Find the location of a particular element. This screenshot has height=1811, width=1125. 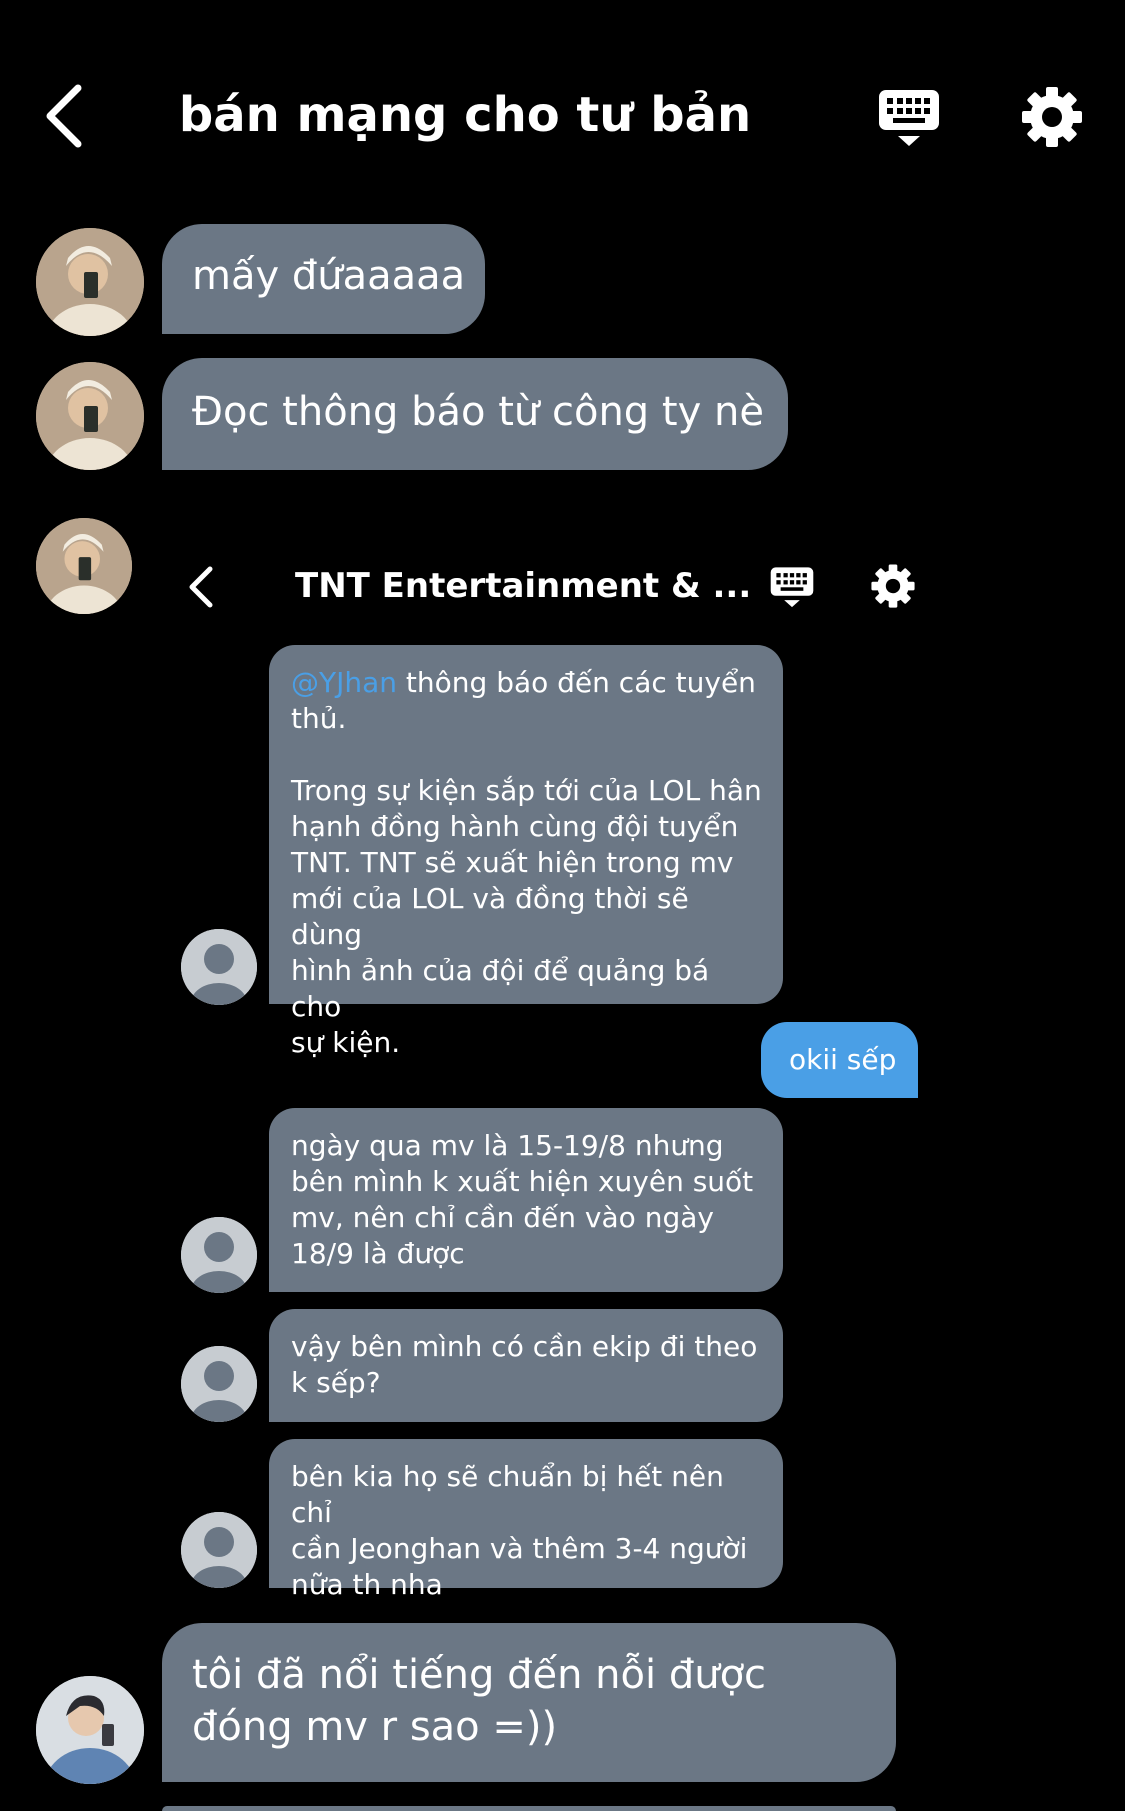

screenshot-reply: okii sếp is located at coordinates (839, 1060).